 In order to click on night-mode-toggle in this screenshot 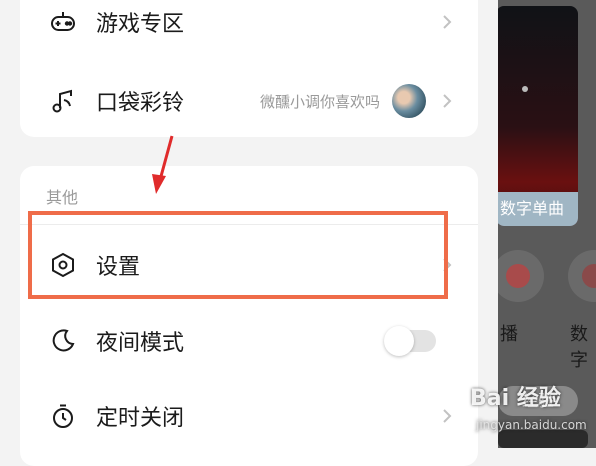, I will do `click(410, 341)`.